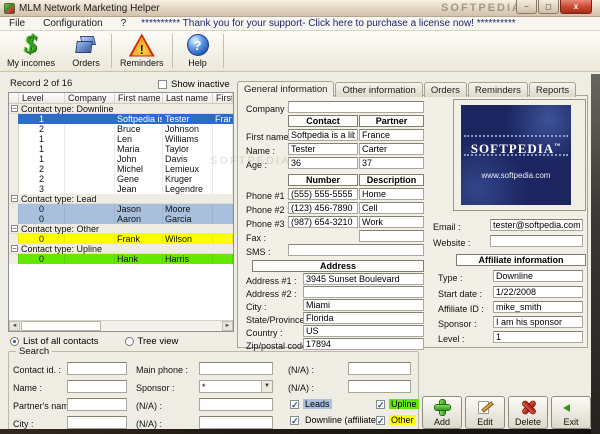  What do you see at coordinates (323, 194) in the screenshot?
I see `phone1-number-input` at bounding box center [323, 194].